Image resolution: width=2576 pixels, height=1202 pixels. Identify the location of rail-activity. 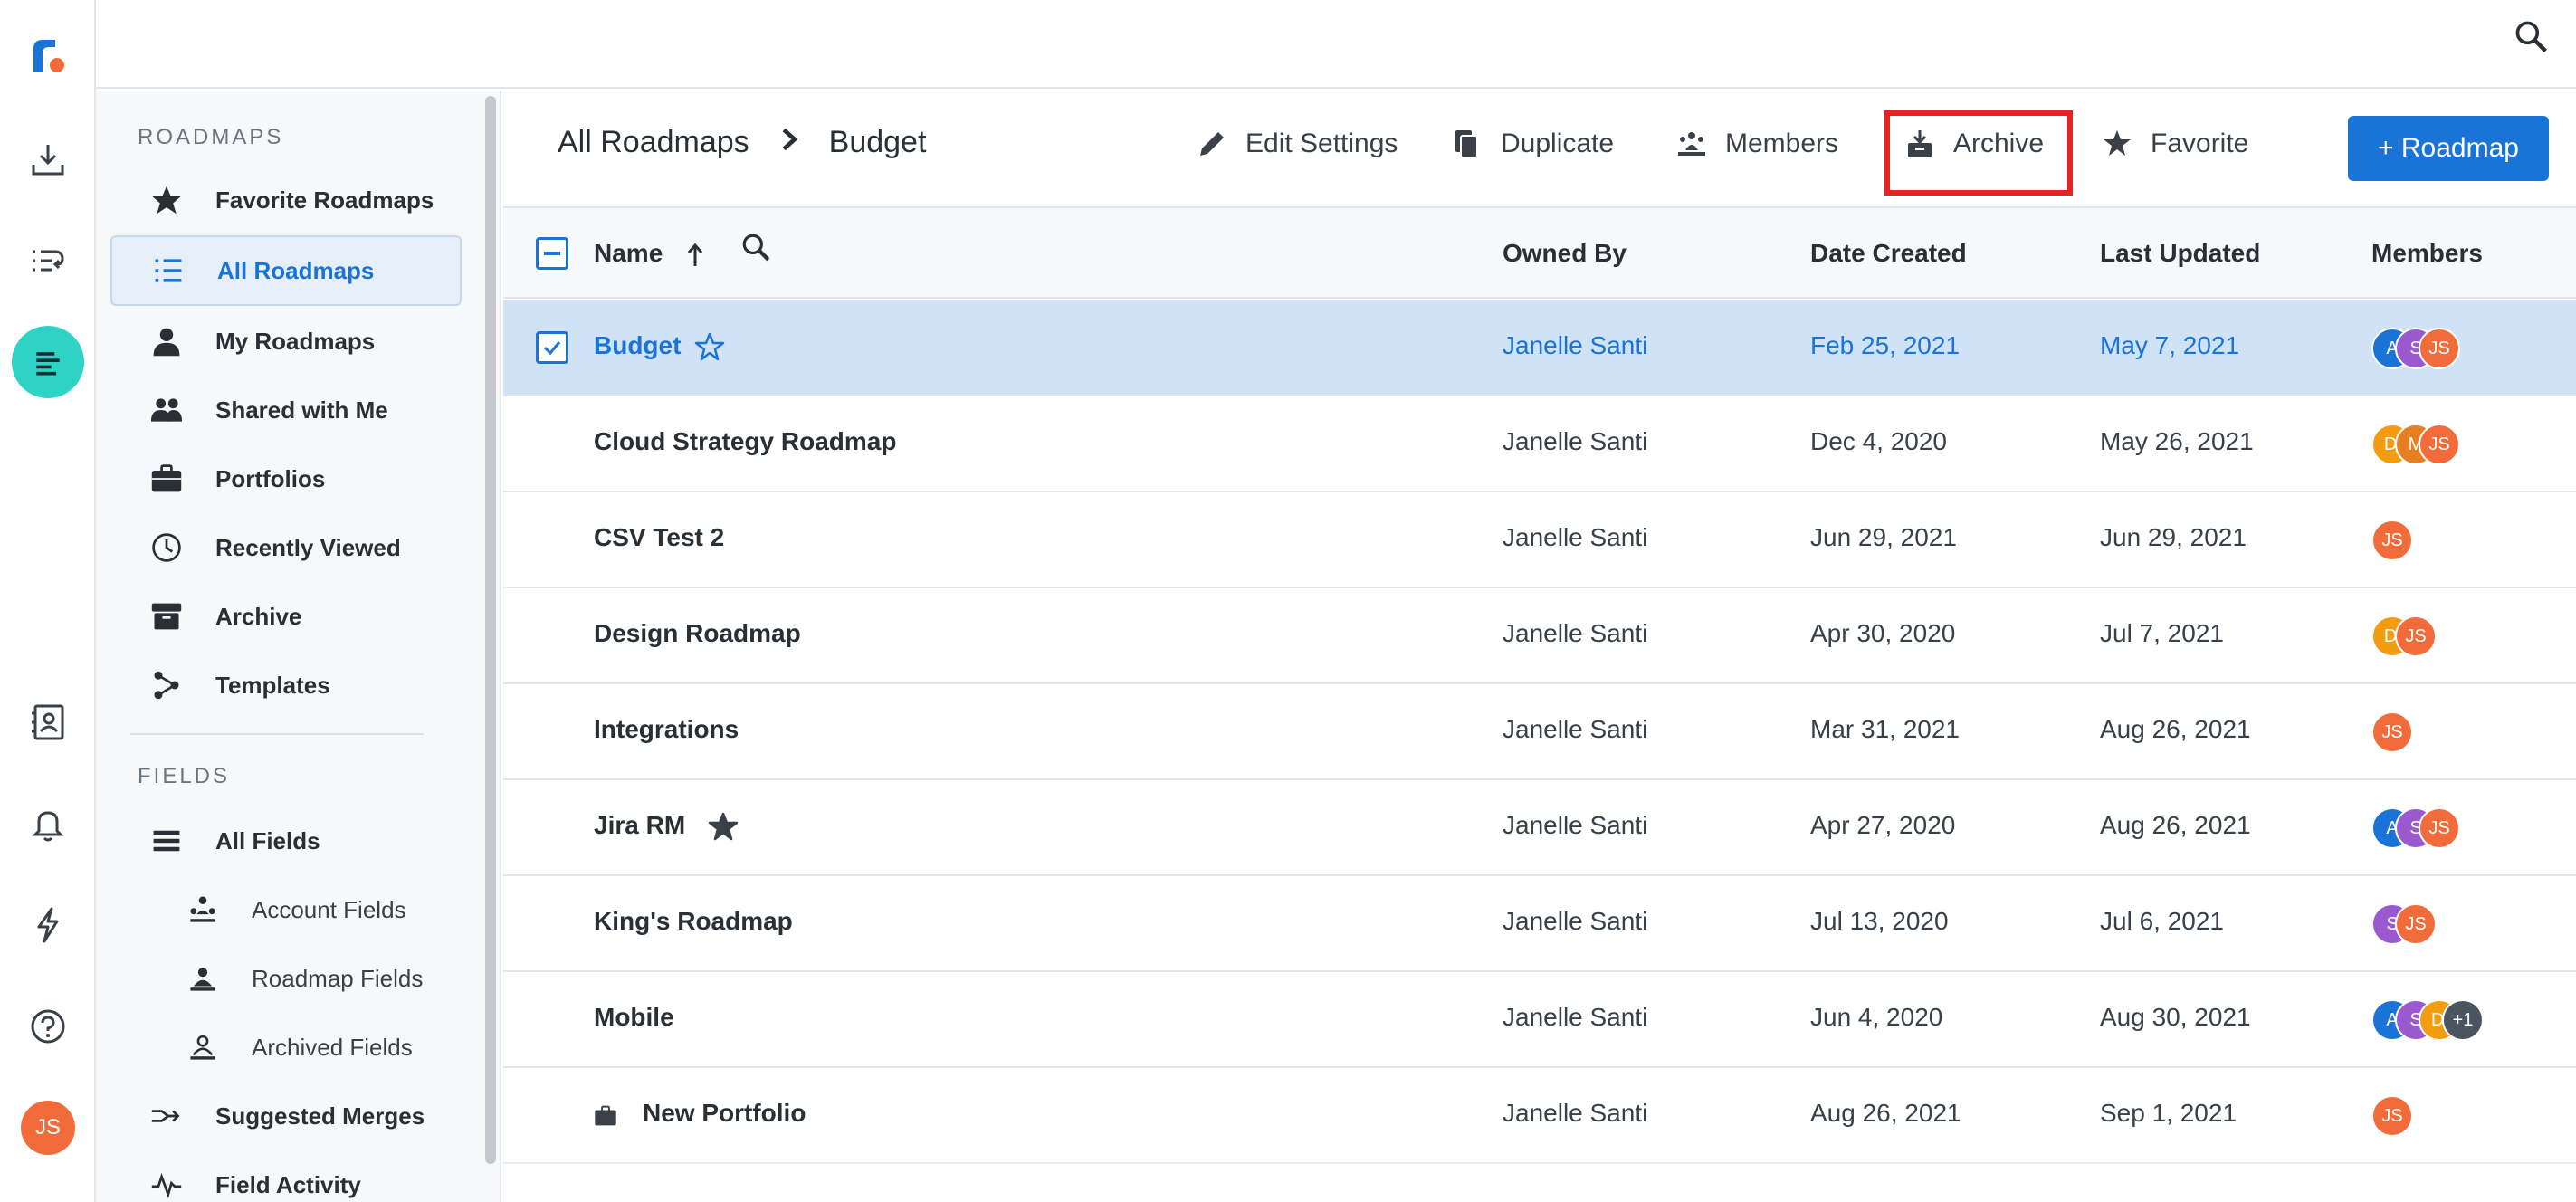
(48, 925).